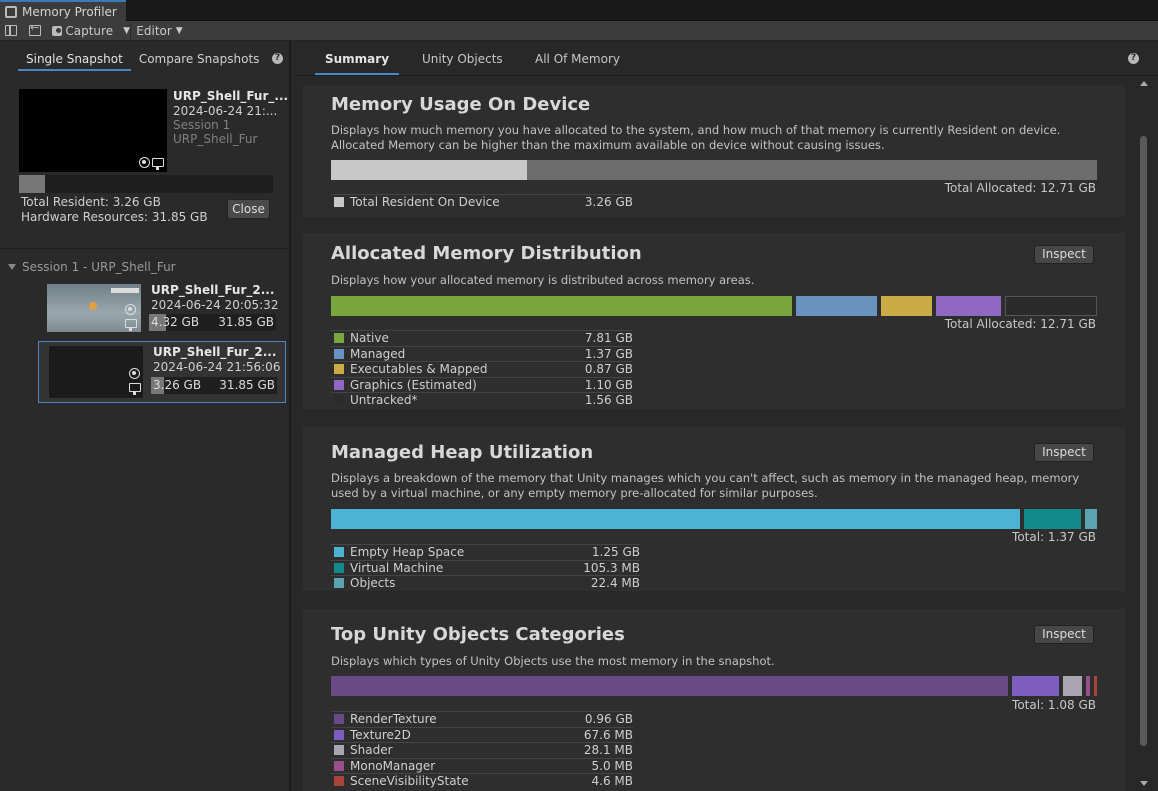  I want to click on snapshot-session: Session 1, so click(202, 125).